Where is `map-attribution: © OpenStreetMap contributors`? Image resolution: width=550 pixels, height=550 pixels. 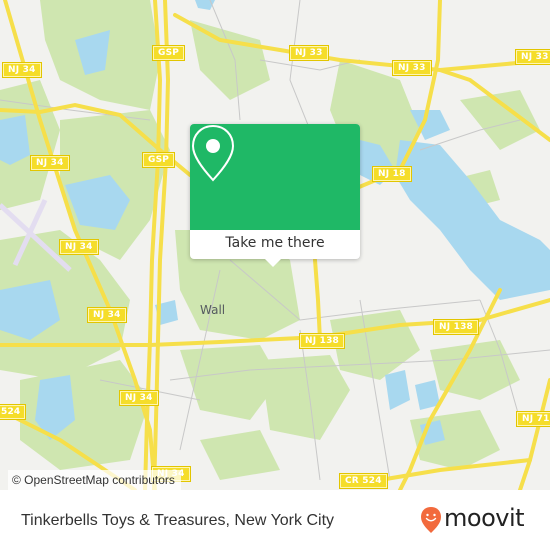
map-attribution: © OpenStreetMap contributors is located at coordinates (94, 480).